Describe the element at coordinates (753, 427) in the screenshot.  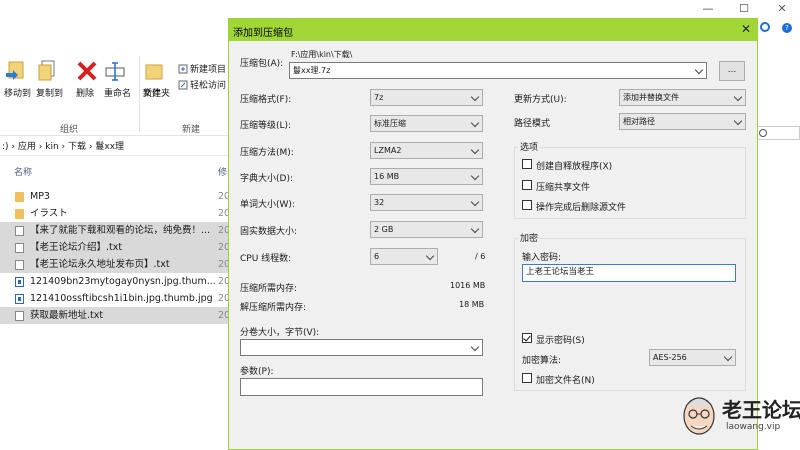
I see `watermark-url: laowang.vip` at that location.